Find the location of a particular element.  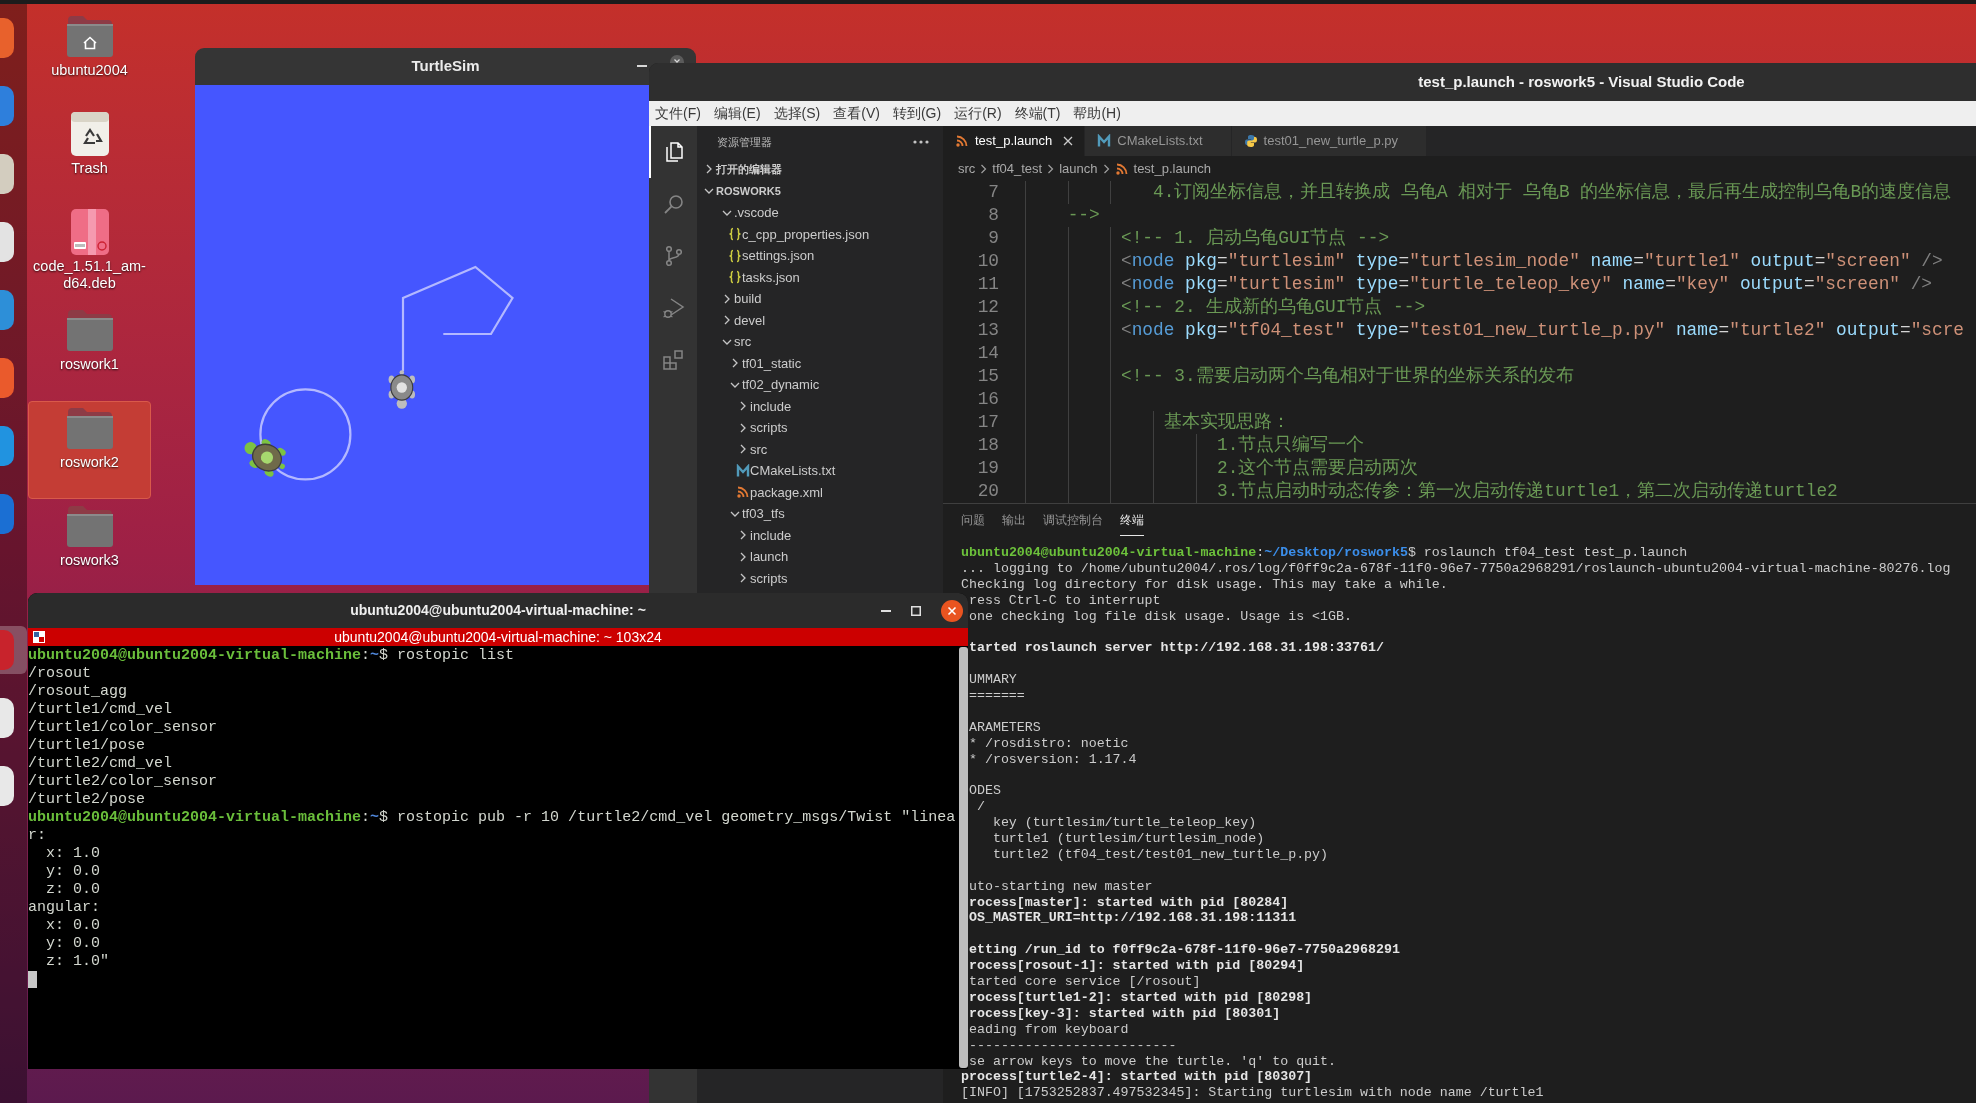

breadcrumb-item: tf04_test is located at coordinates (1017, 168).